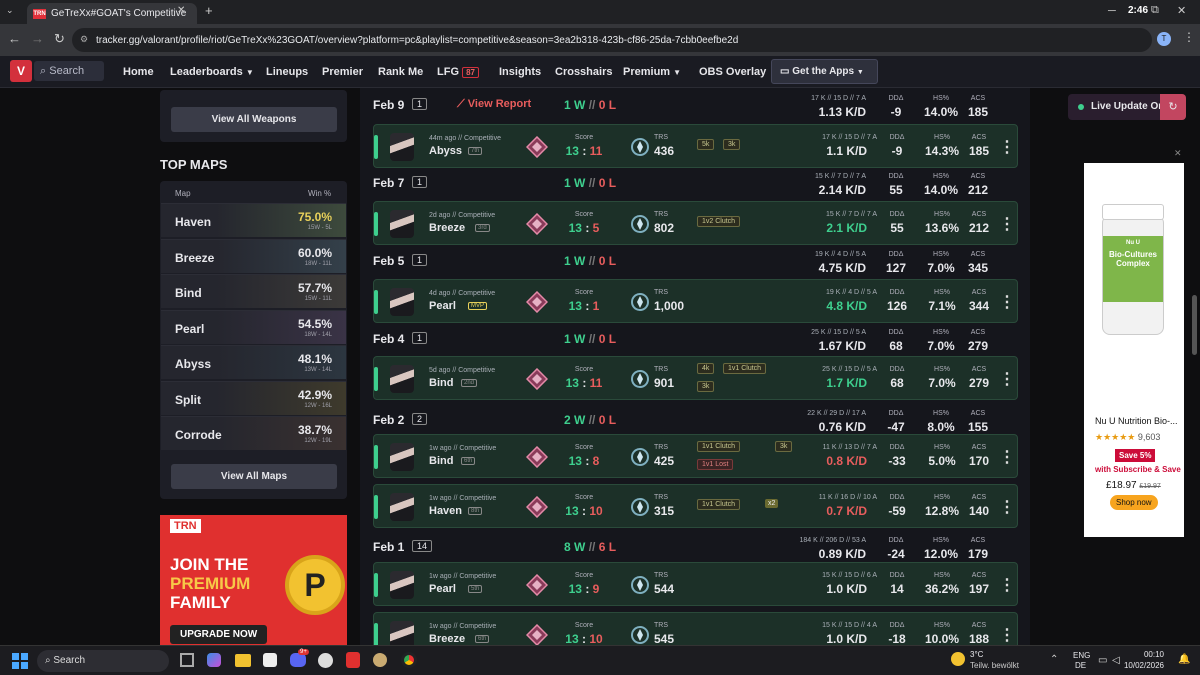 Image resolution: width=1200 pixels, height=675 pixels. I want to click on score-label: Score, so click(584, 625).